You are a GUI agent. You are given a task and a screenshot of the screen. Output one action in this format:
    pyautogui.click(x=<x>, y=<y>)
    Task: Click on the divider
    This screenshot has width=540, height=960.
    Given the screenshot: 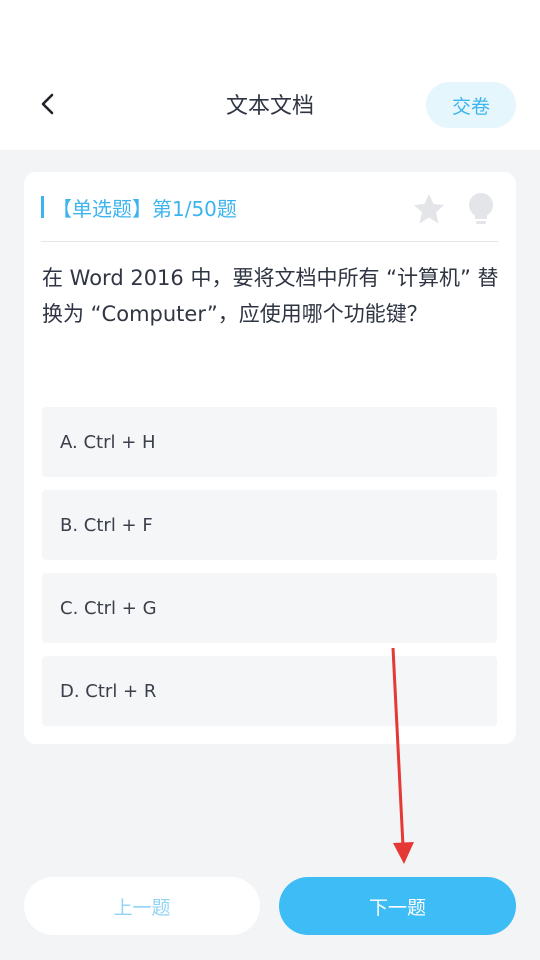 What is the action you would take?
    pyautogui.click(x=269, y=241)
    